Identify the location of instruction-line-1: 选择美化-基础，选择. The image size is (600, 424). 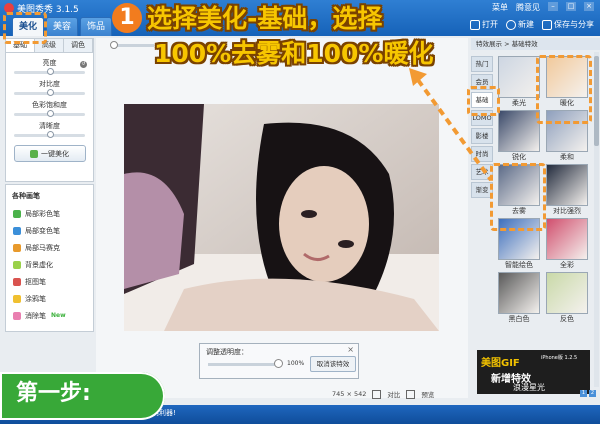
(265, 18).